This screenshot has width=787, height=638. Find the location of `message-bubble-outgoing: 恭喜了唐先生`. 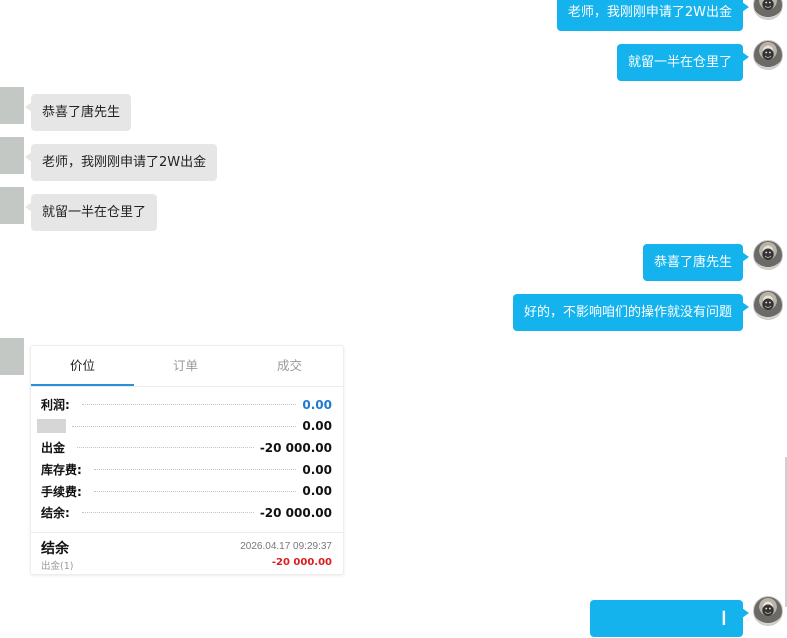

message-bubble-outgoing: 恭喜了唐先生 is located at coordinates (696, 262).